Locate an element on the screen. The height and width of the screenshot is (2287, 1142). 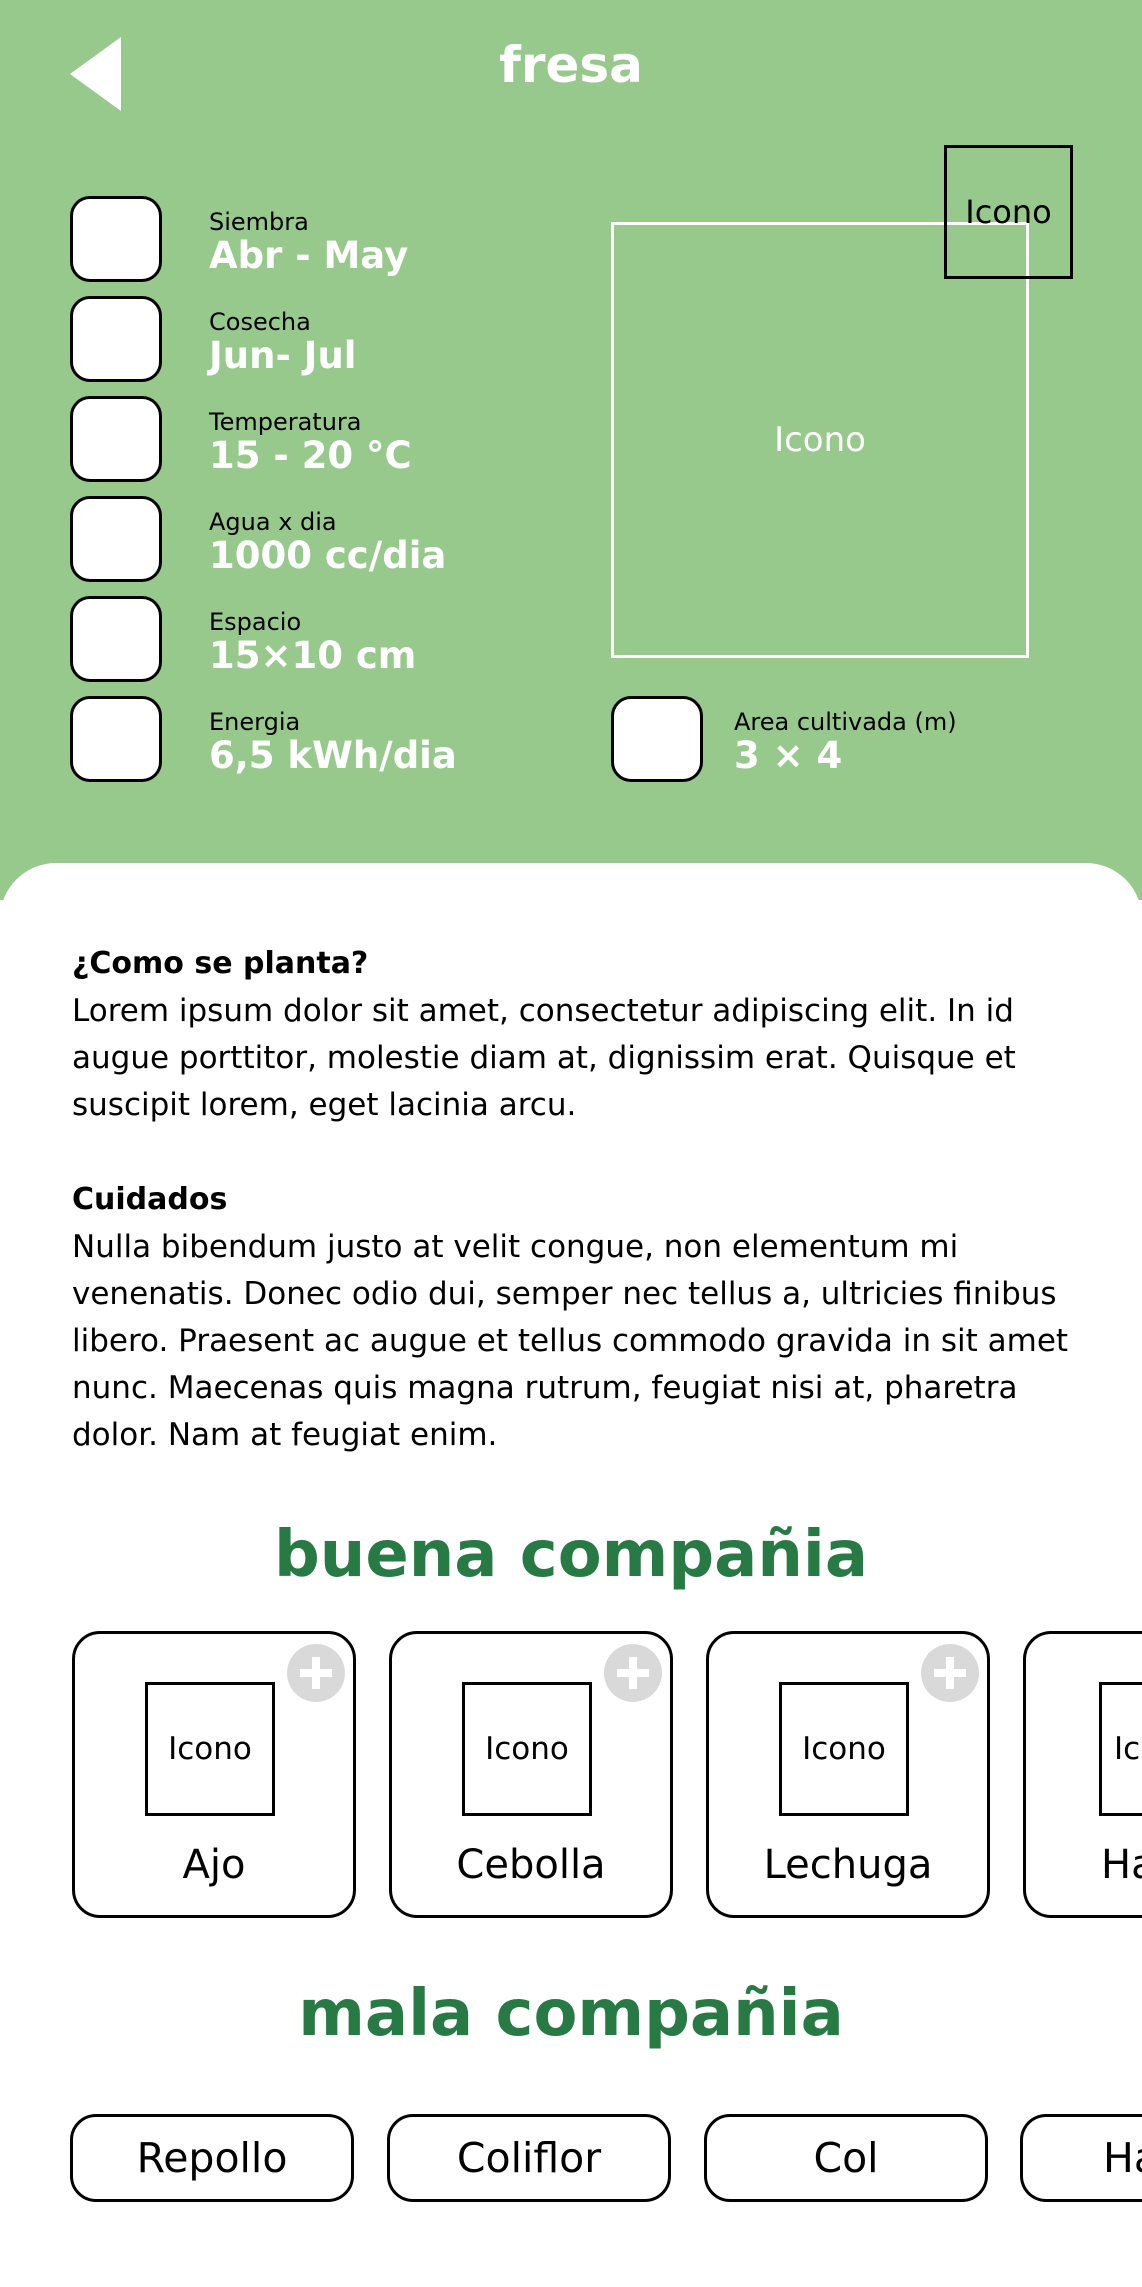
companion-card-cebolla: Icono Cebolla is located at coordinates (531, 1774).